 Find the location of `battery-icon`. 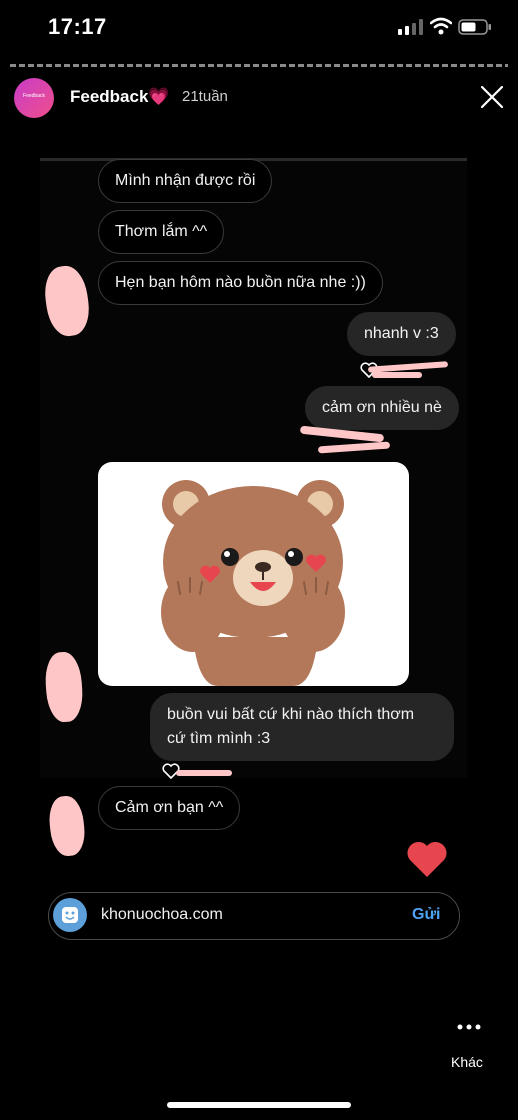

battery-icon is located at coordinates (474, 27).